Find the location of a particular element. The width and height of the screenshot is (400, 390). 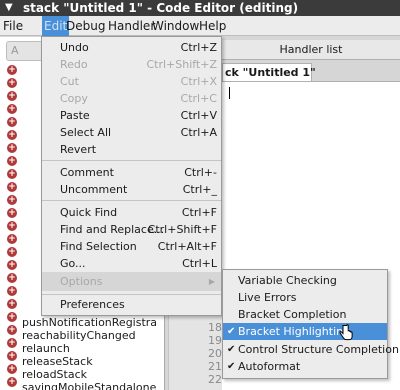

handler-item: relaunch is located at coordinates (46, 348).